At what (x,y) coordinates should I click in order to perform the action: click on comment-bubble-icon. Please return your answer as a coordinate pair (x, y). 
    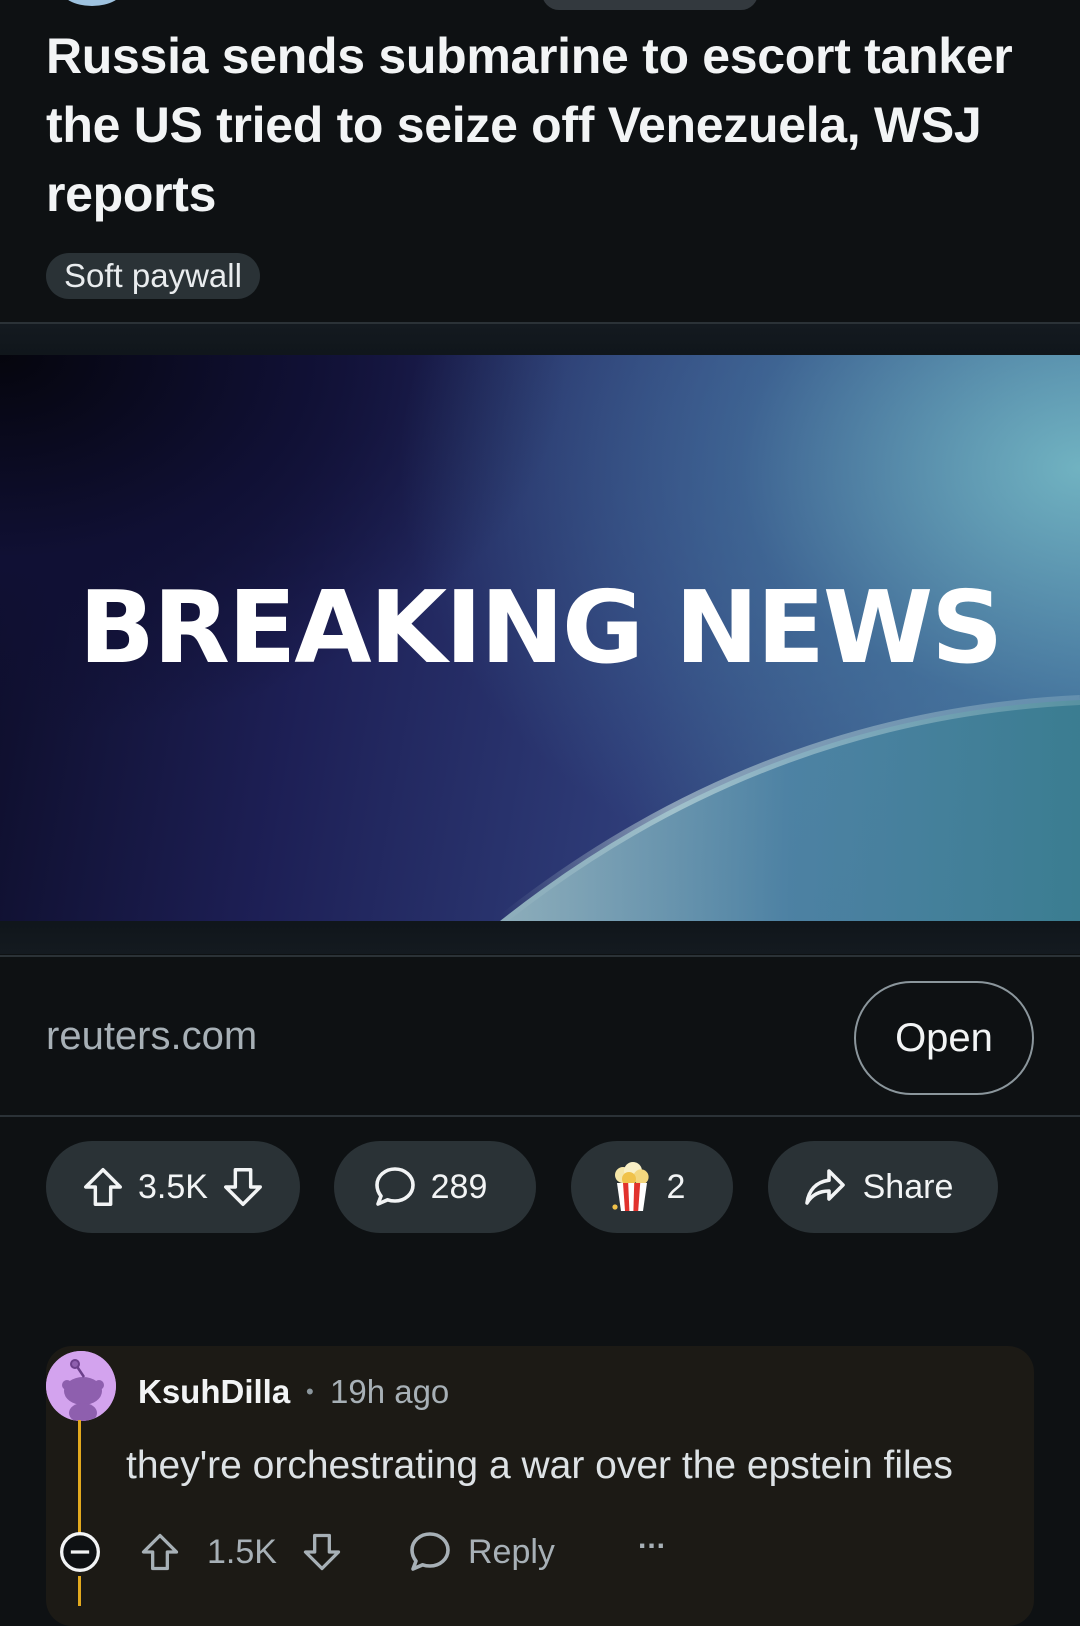
    Looking at the image, I should click on (395, 1187).